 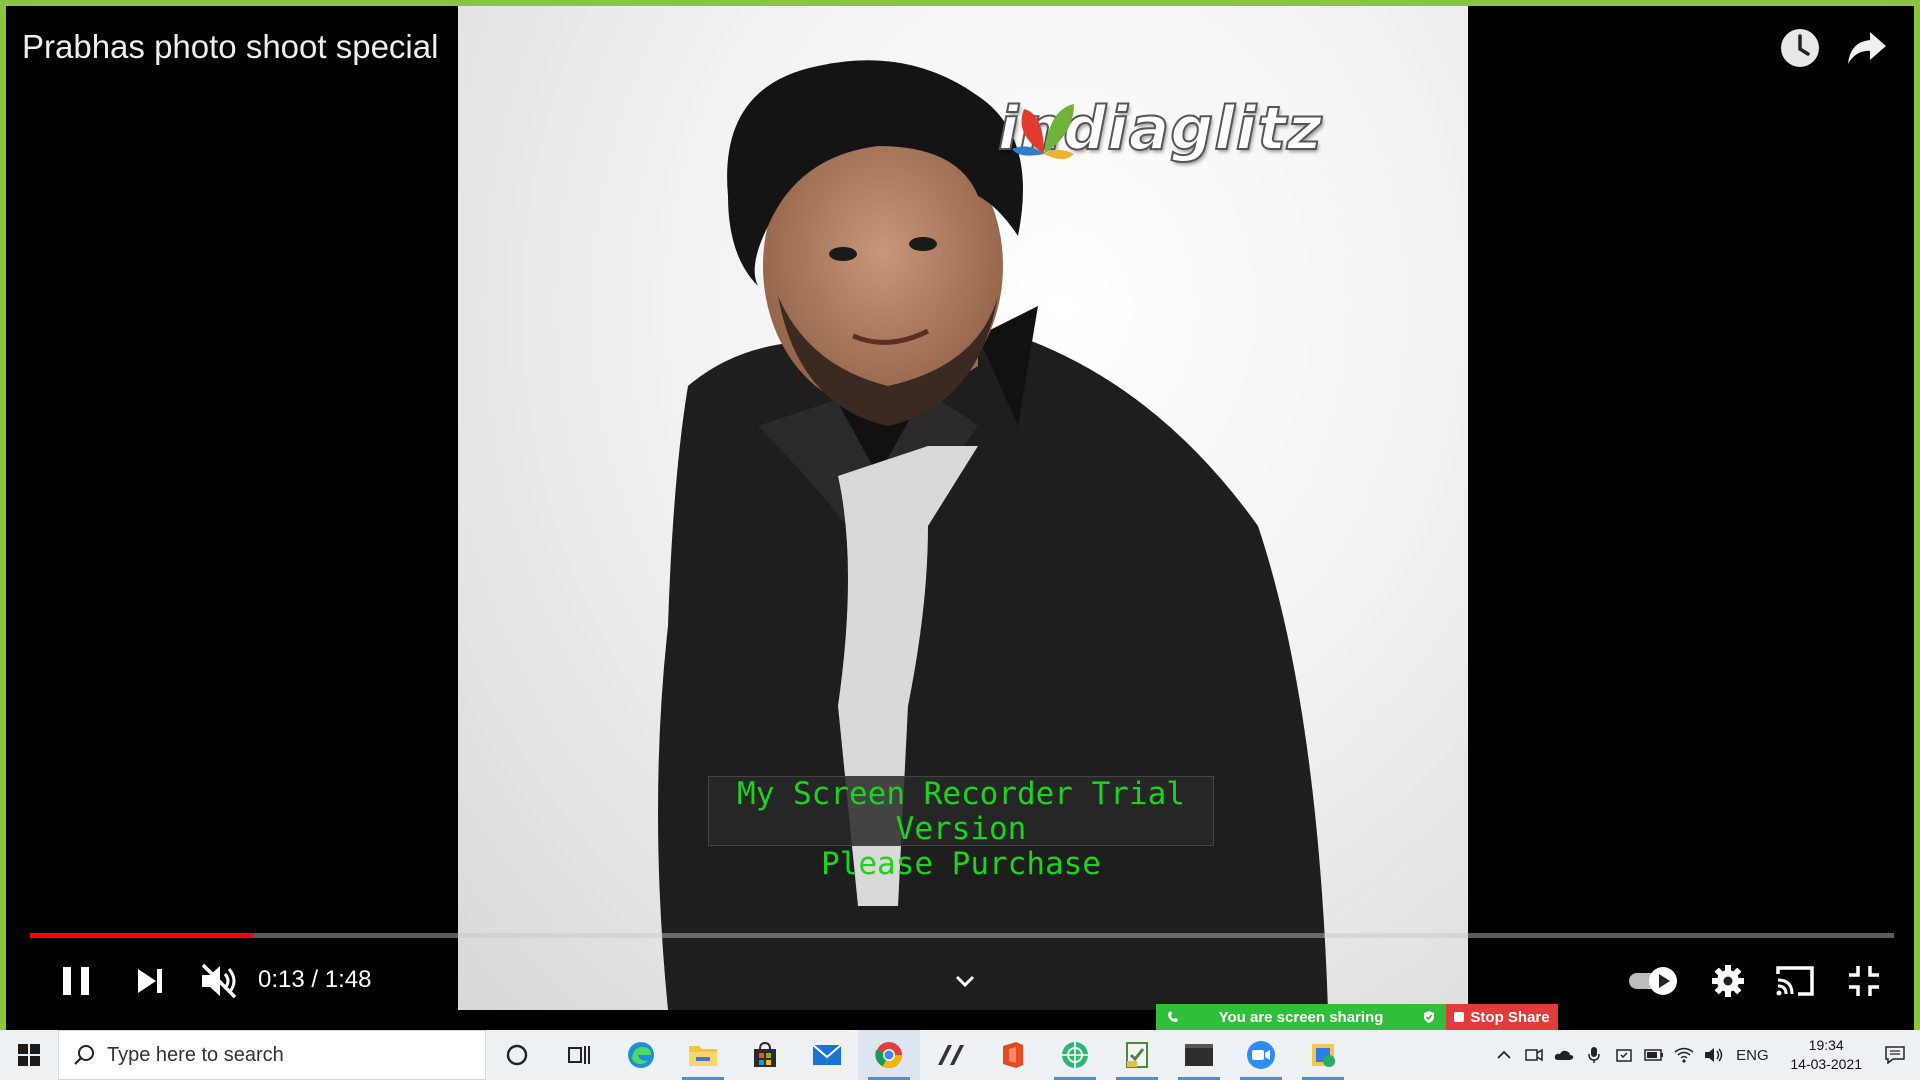 I want to click on office-icon, so click(x=1013, y=1055).